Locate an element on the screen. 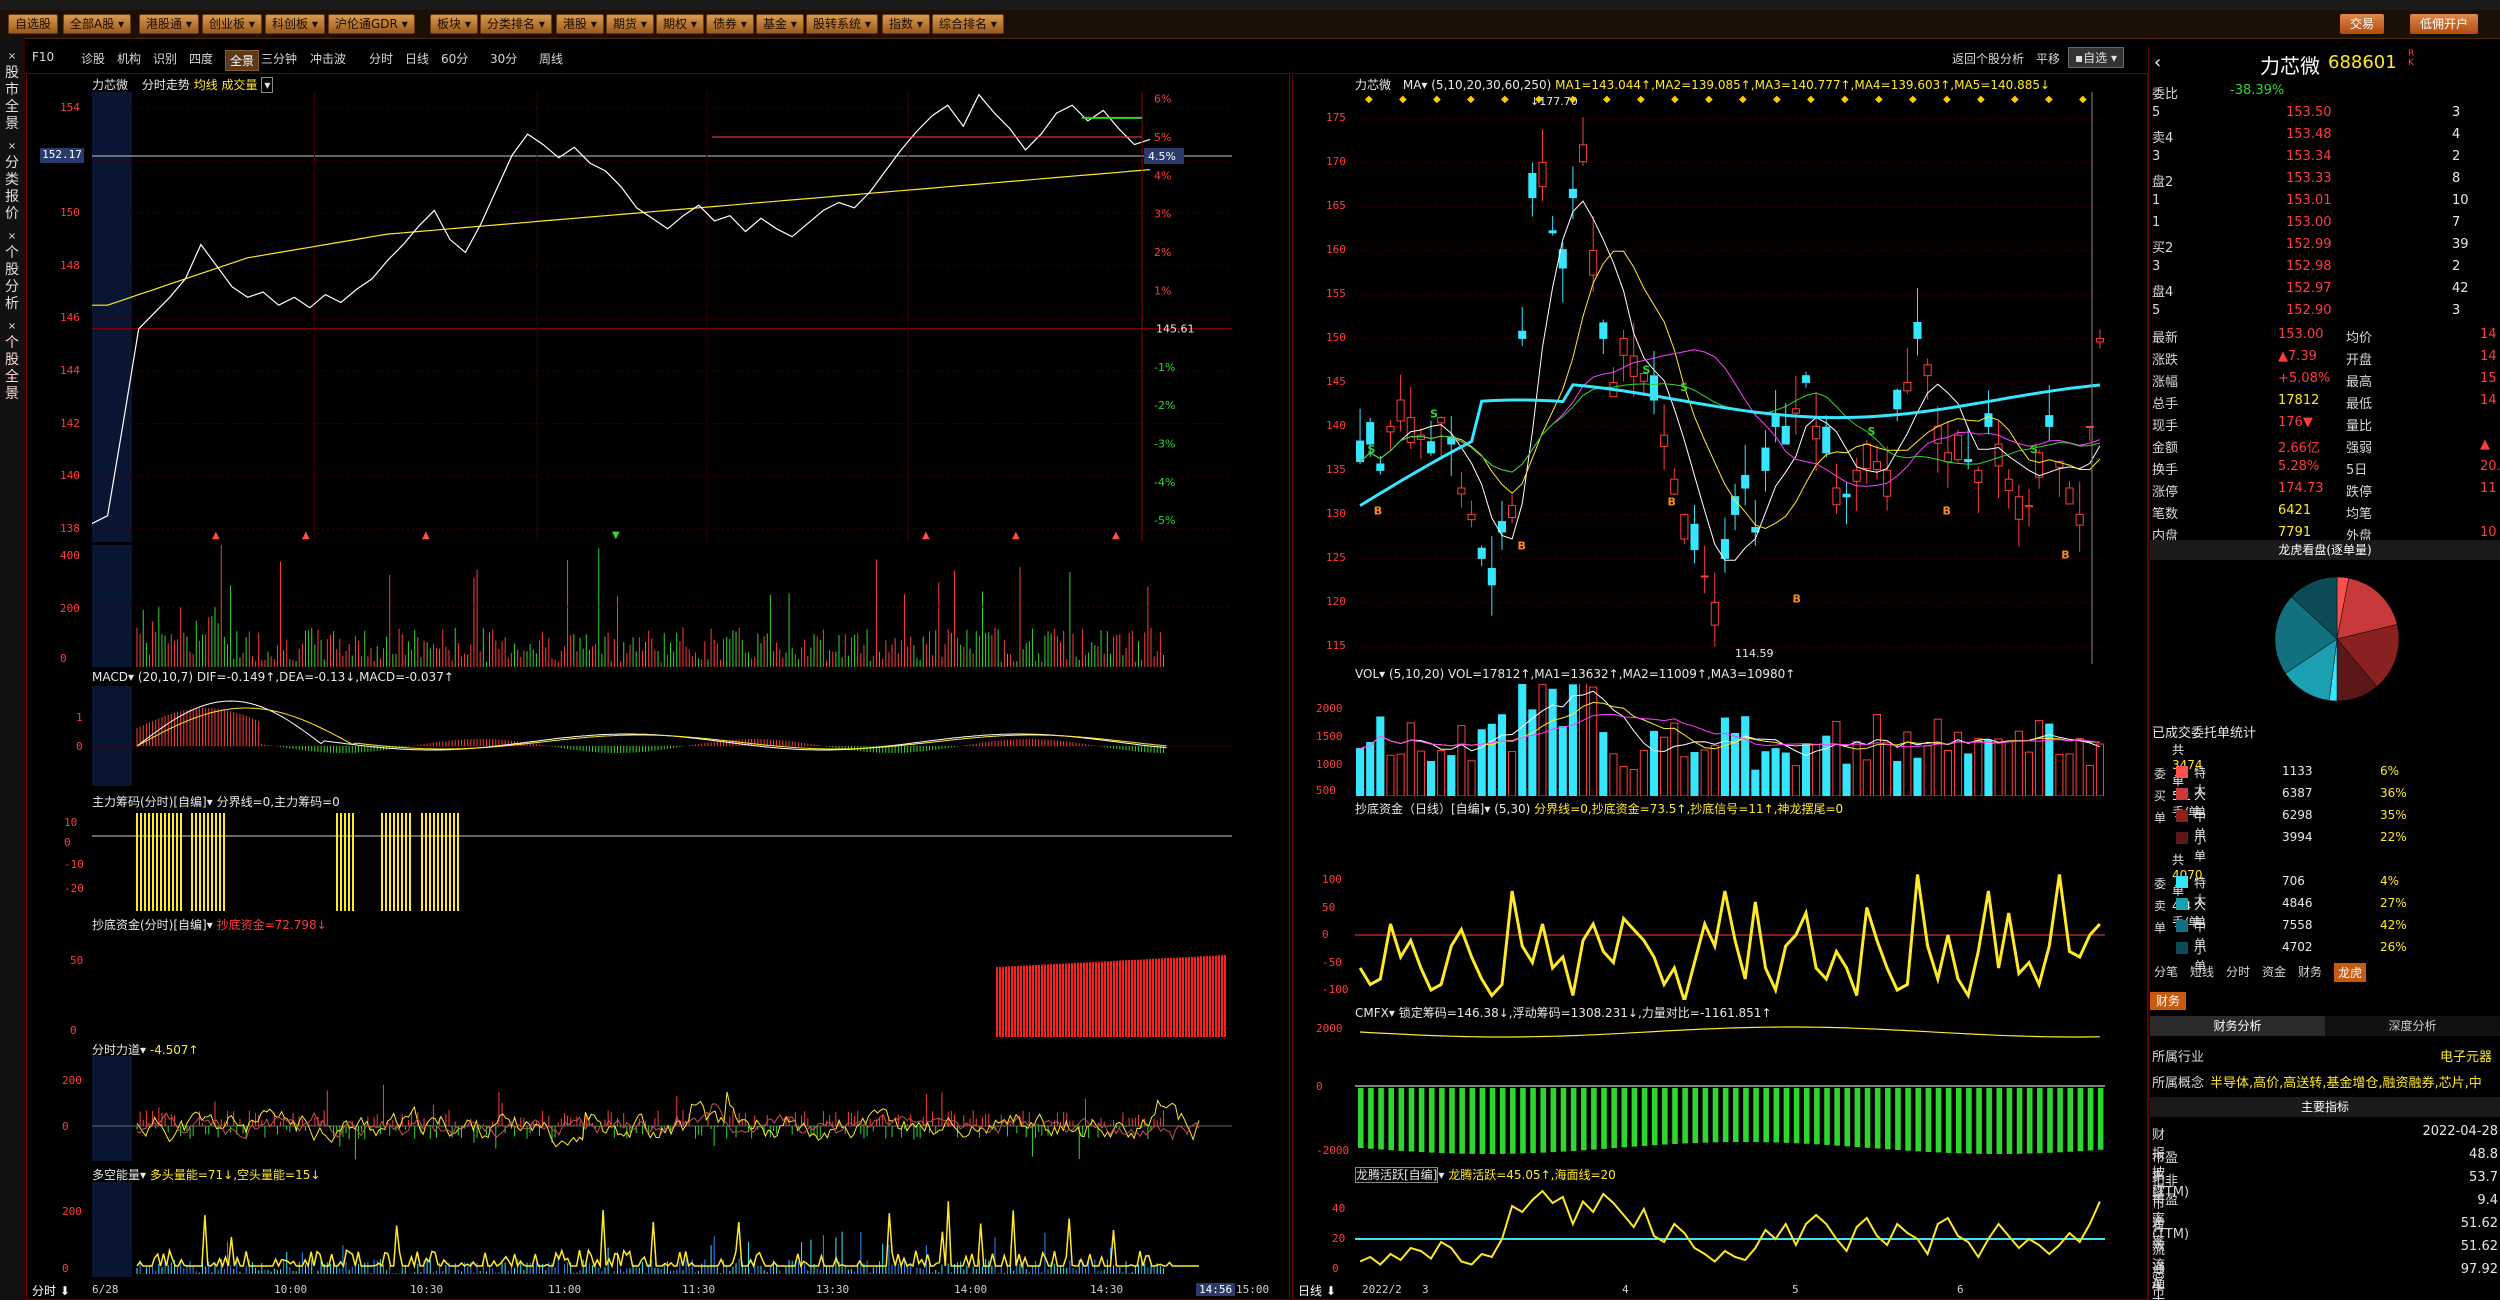 The image size is (2500, 1300). menu-item-15: 综合排名 ▾ is located at coordinates (968, 24).